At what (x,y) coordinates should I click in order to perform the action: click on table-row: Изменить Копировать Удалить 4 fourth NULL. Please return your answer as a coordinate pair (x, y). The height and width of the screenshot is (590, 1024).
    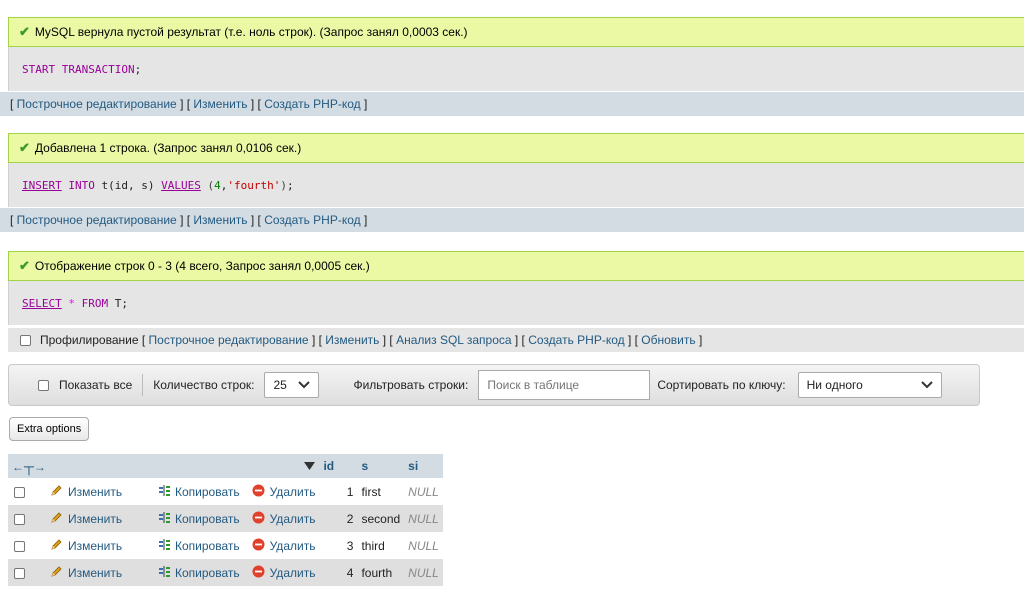
    Looking at the image, I should click on (225, 572).